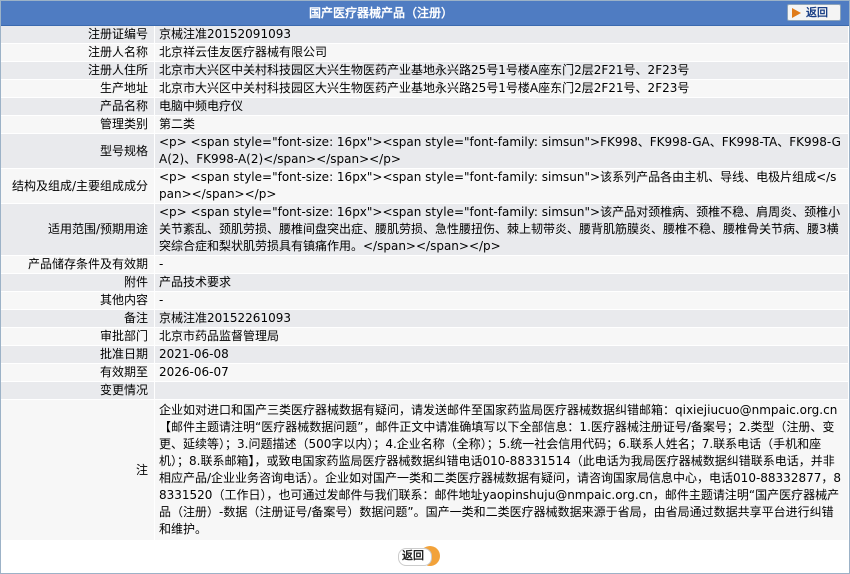 Image resolution: width=850 pixels, height=574 pixels. Describe the element at coordinates (78, 52) in the screenshot. I see `field-label: 注册人名称` at that location.